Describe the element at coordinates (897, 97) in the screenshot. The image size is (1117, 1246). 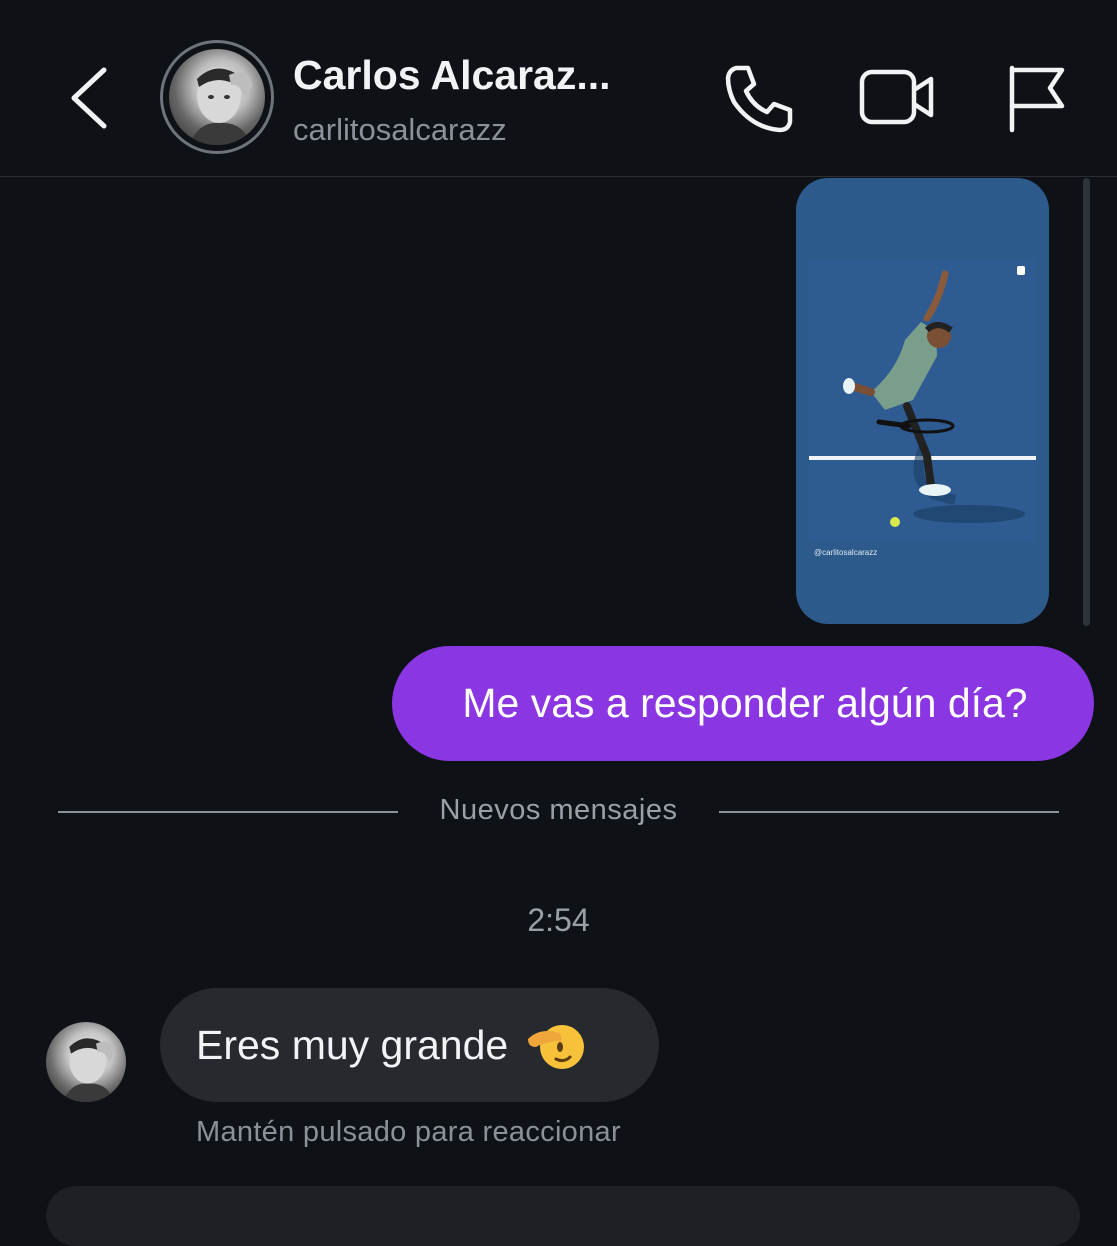
I see `video-camera-icon` at that location.